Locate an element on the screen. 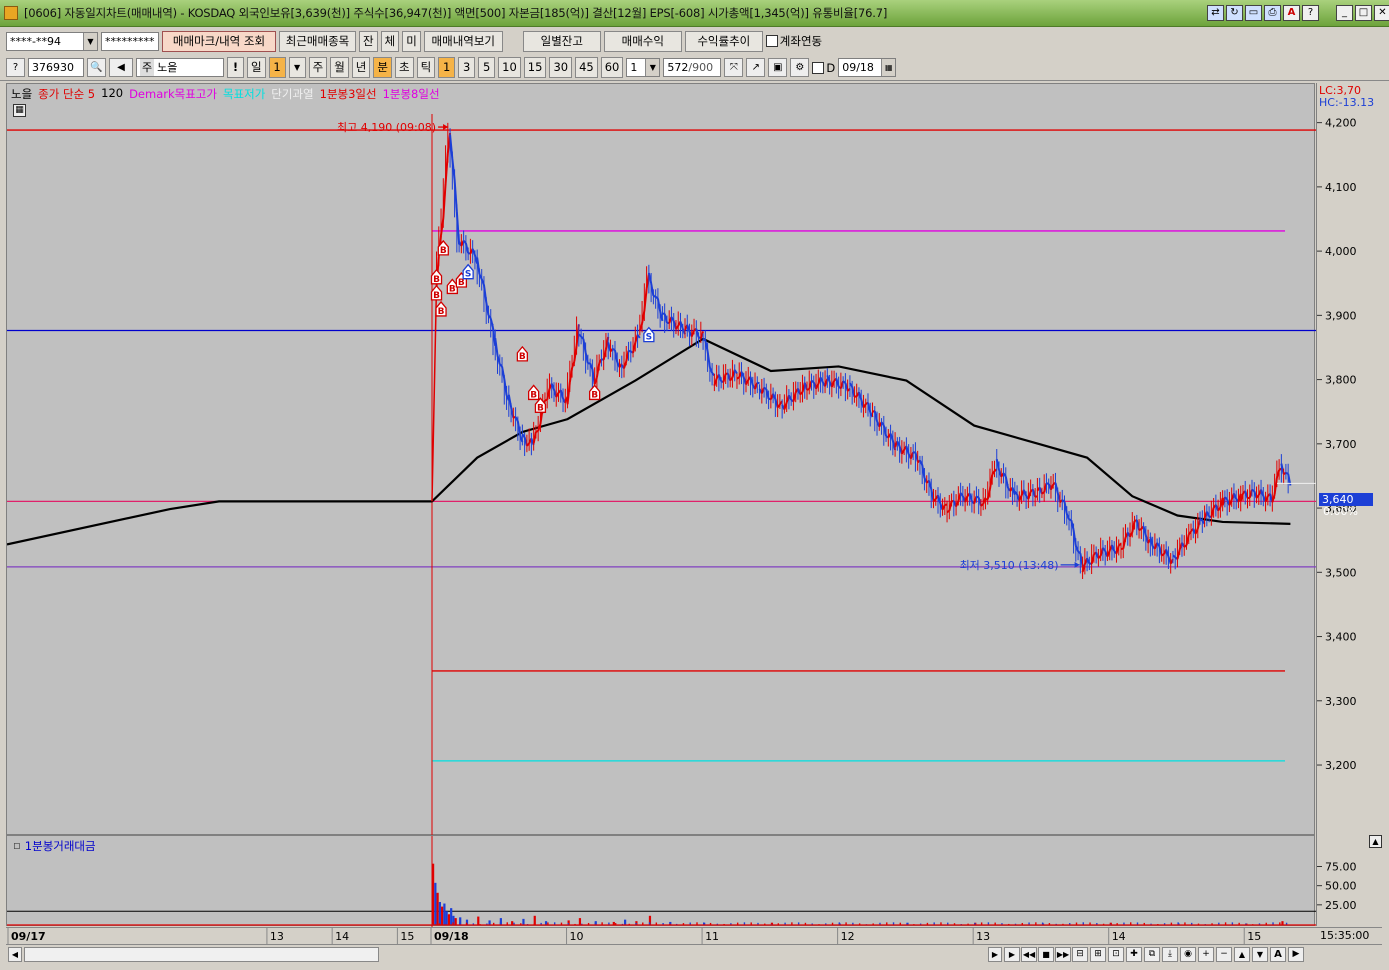  grid-icon: ▦ is located at coordinates (19, 110).